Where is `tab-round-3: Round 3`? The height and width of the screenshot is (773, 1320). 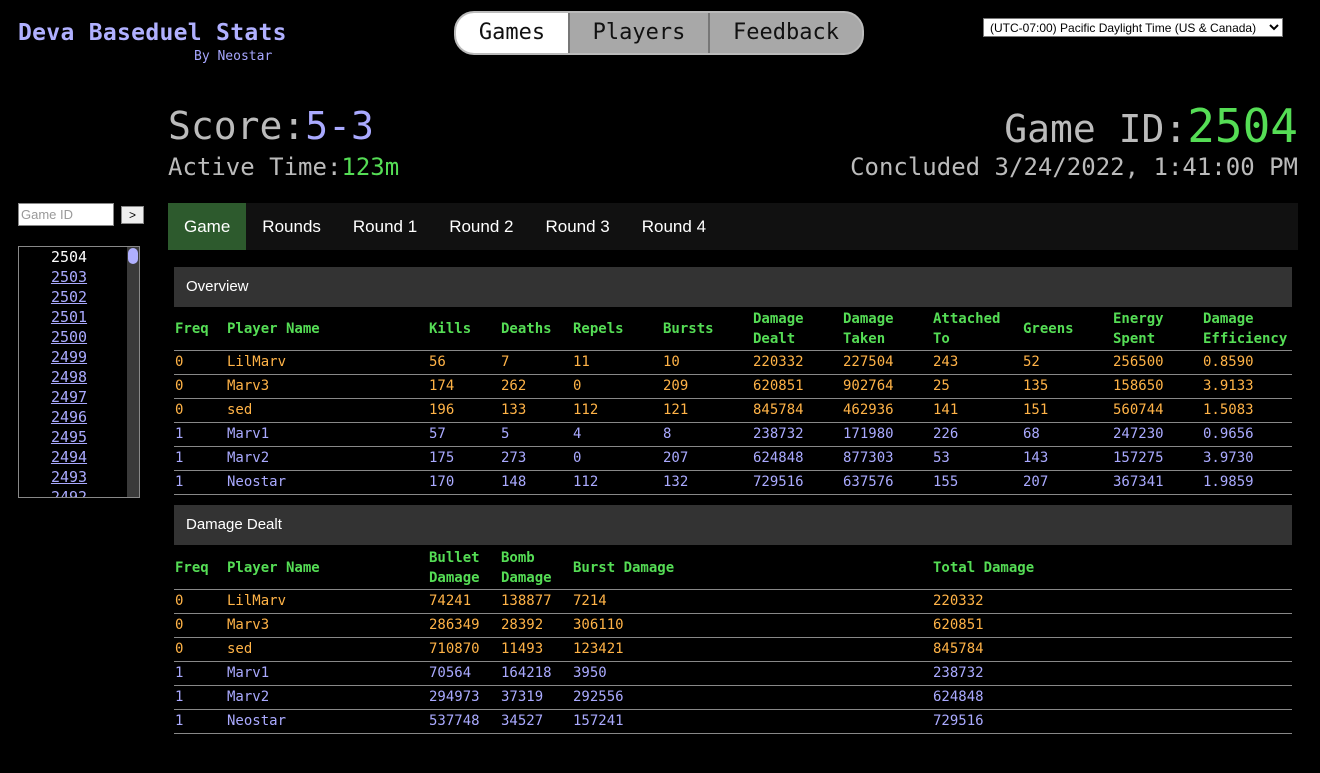 tab-round-3: Round 3 is located at coordinates (577, 226).